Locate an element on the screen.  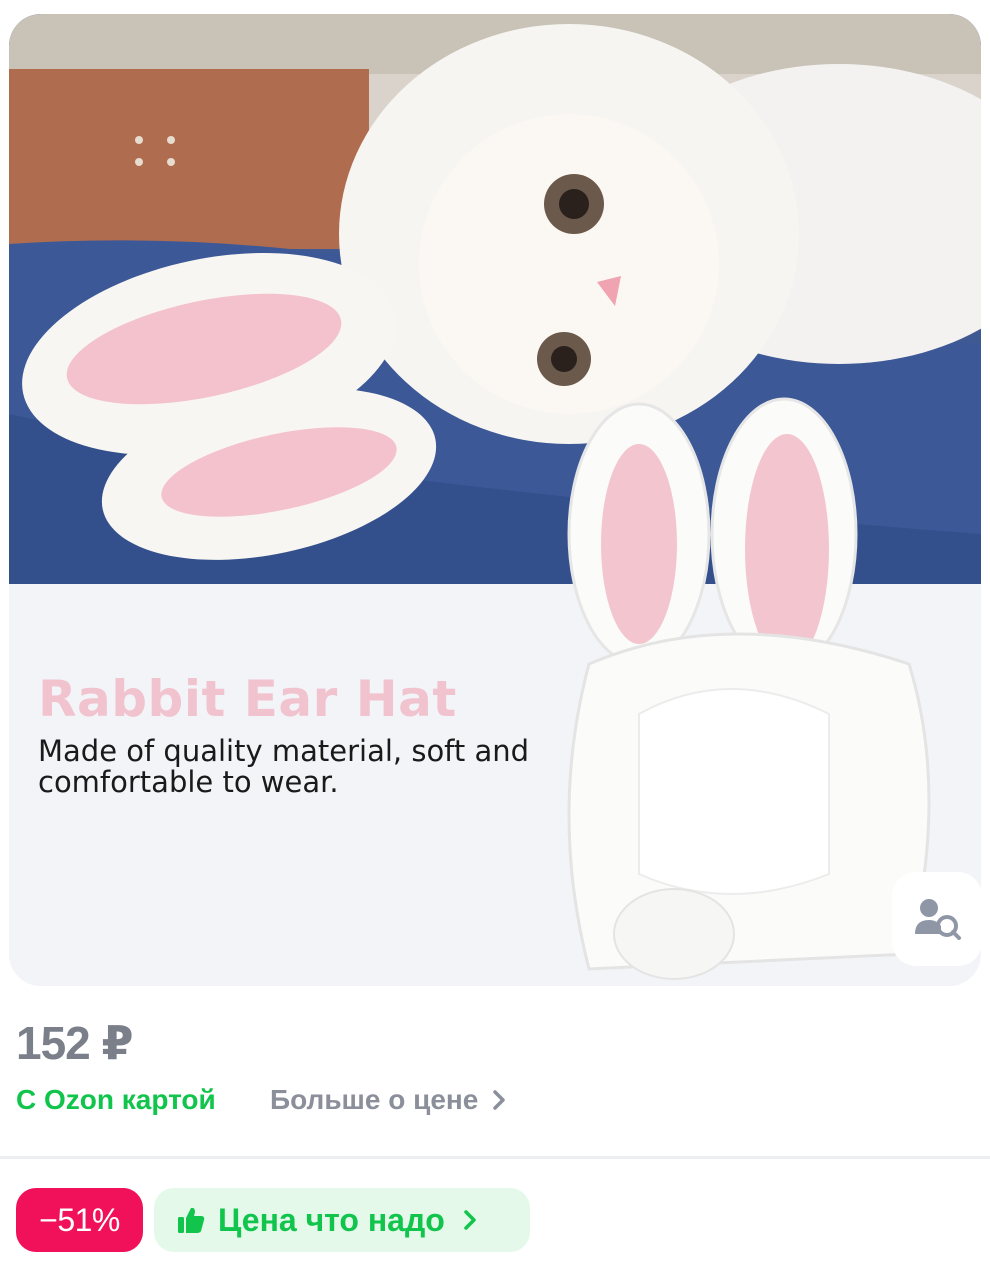
thumbs-up-icon is located at coordinates (191, 1220).